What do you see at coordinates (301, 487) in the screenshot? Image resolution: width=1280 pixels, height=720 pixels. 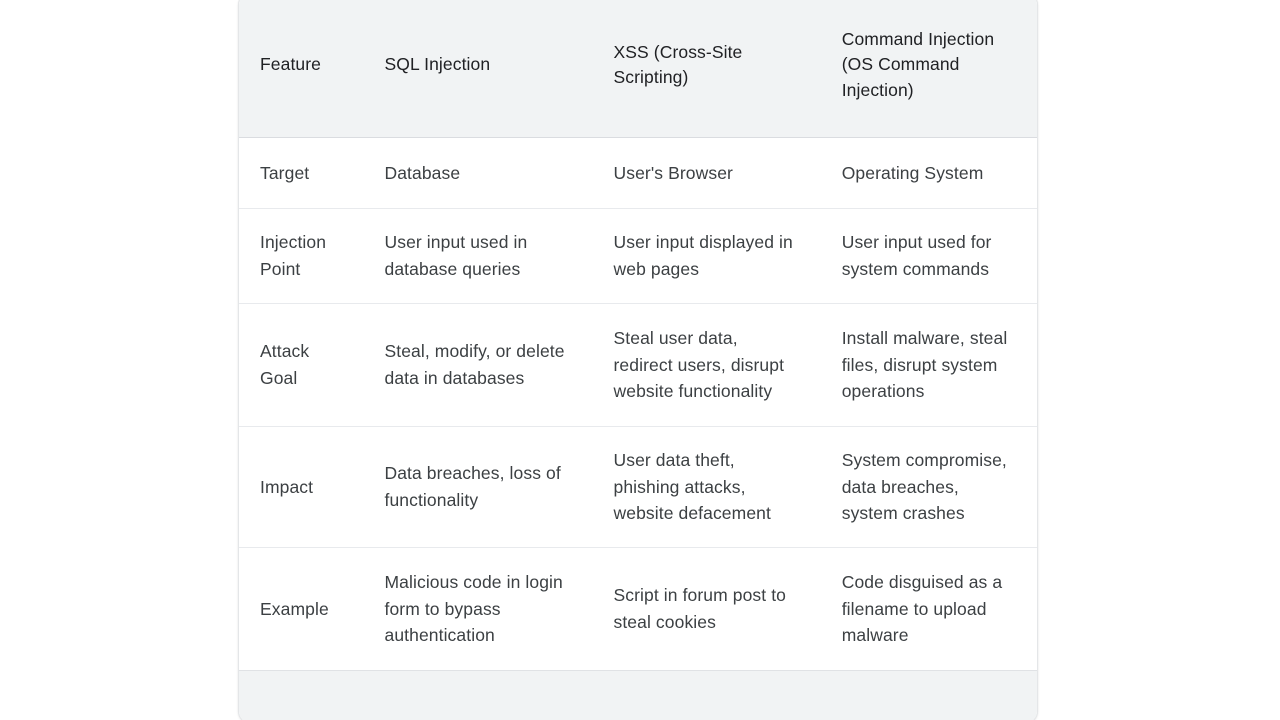 I see `cell-feature: Impact` at bounding box center [301, 487].